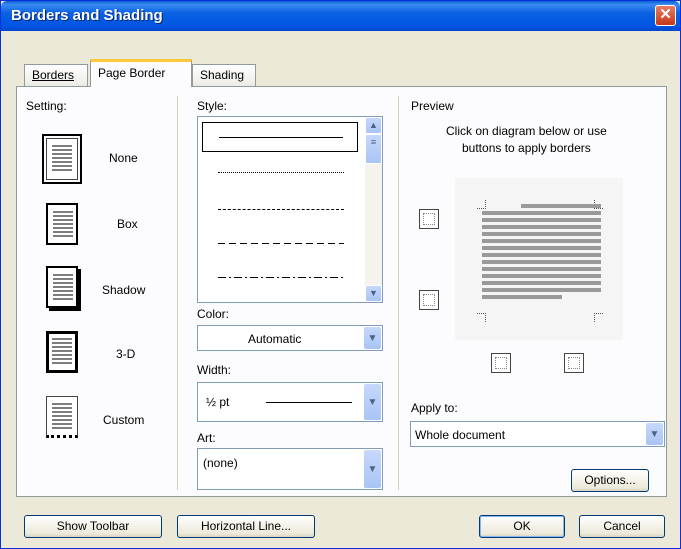 The width and height of the screenshot is (681, 549). Describe the element at coordinates (373, 293) in the screenshot. I see `scroll-down-icon: ▼` at that location.